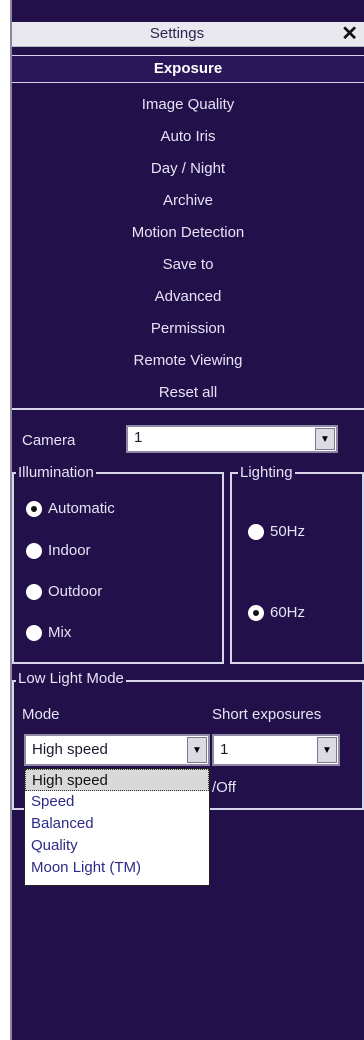  I want to click on menu-item-permission: Permission, so click(188, 329).